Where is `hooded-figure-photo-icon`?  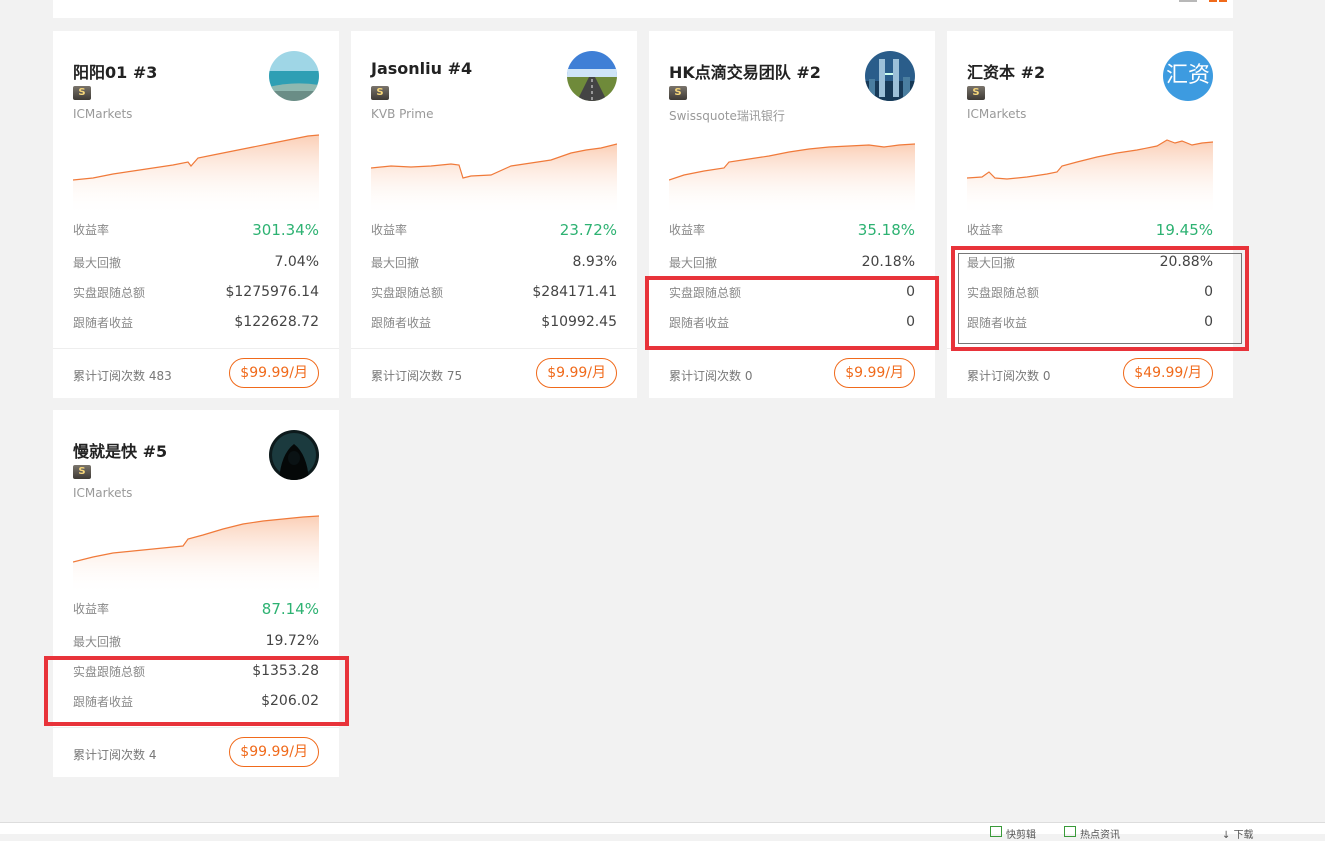
hooded-figure-photo-icon is located at coordinates (294, 455).